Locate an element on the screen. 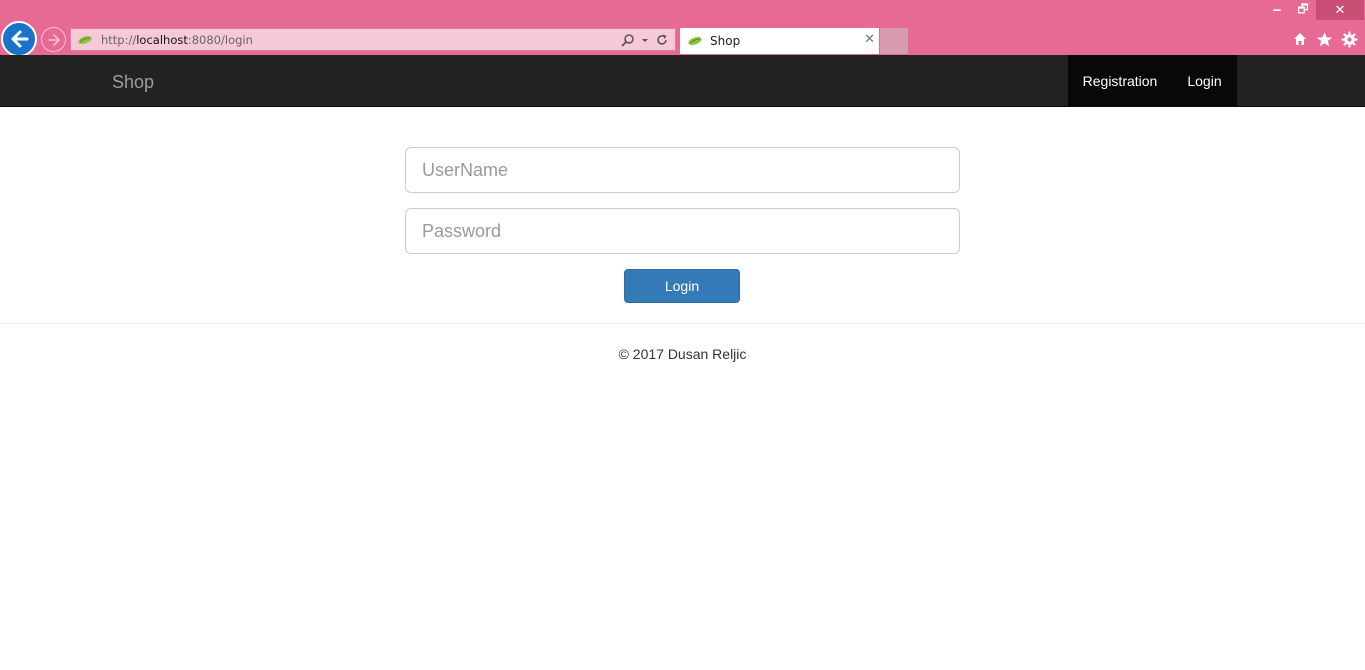 The image size is (1365, 670). dropdown-icon is located at coordinates (645, 40).